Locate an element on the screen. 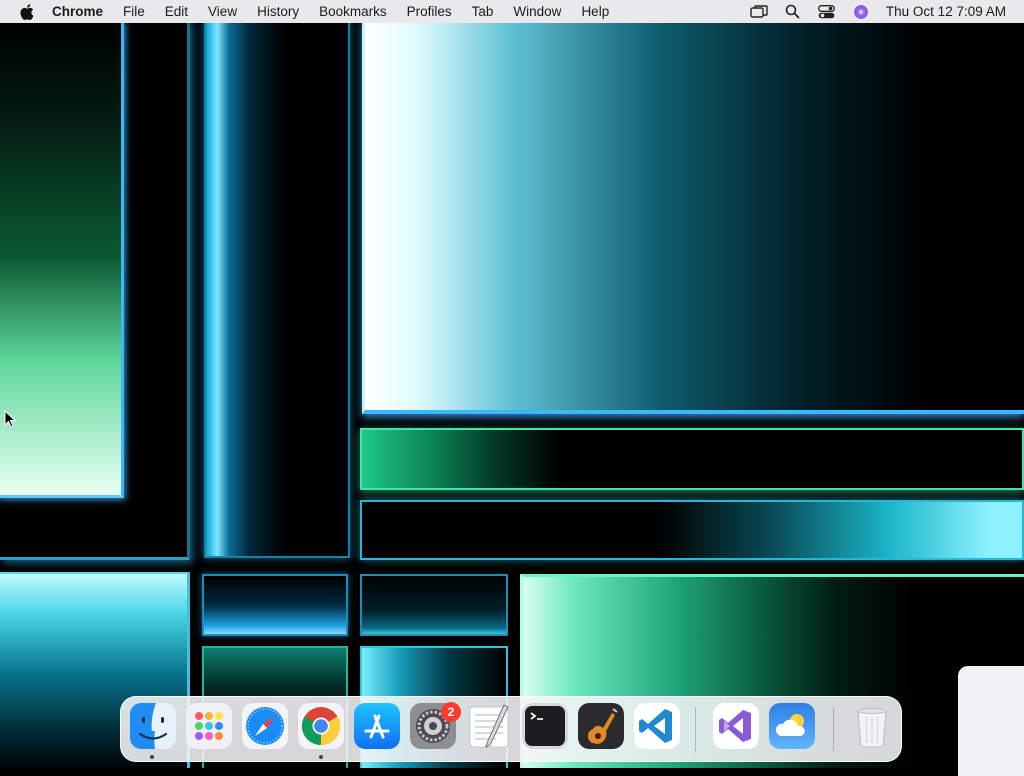 This screenshot has width=1024, height=776. screen-mirroring-icon is located at coordinates (759, 11).